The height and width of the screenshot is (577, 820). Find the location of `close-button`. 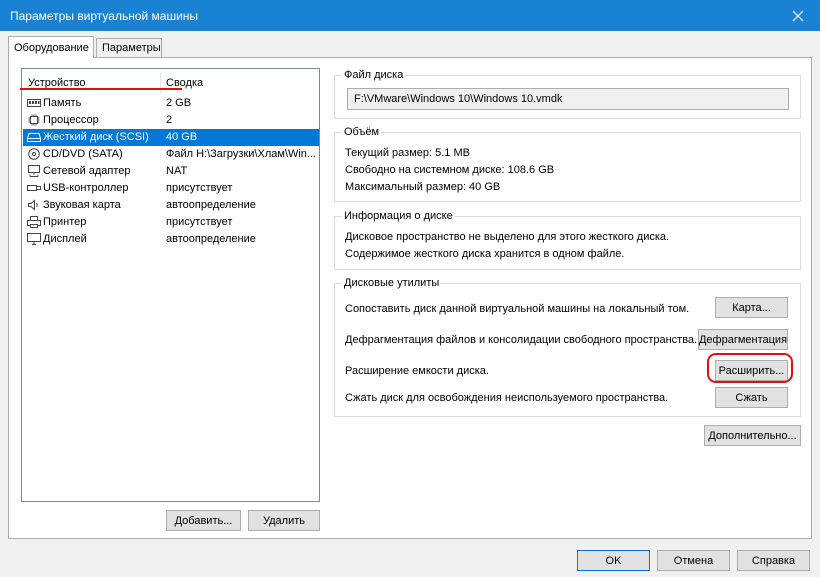

close-button is located at coordinates (798, 15).